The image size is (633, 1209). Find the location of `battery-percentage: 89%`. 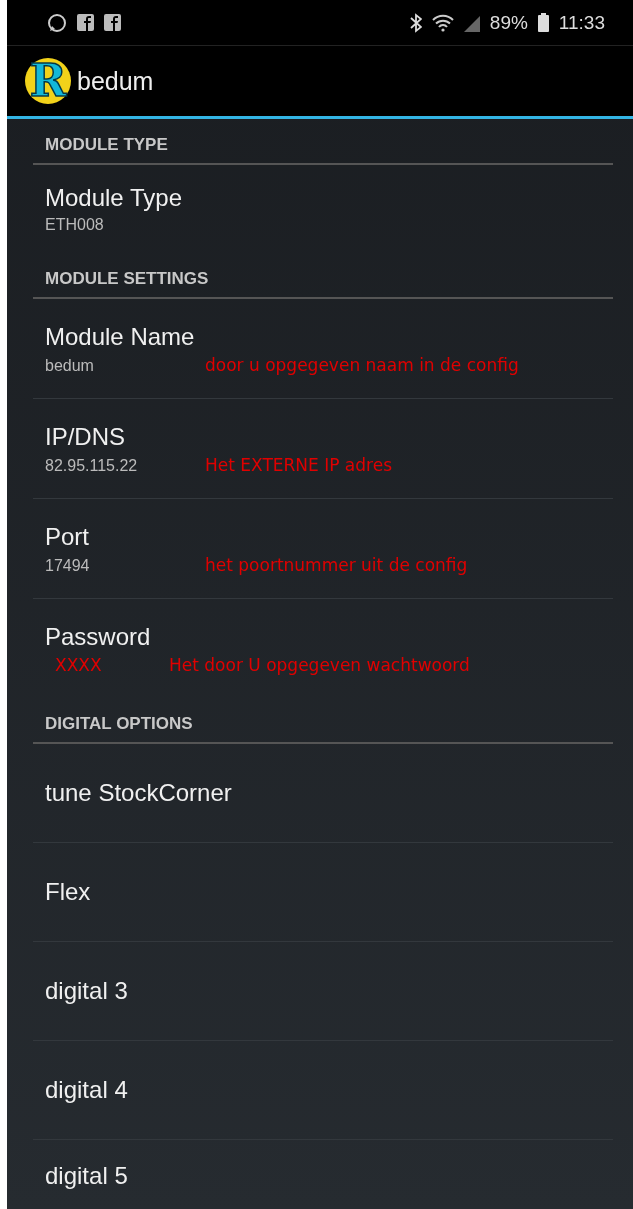

battery-percentage: 89% is located at coordinates (508, 22).